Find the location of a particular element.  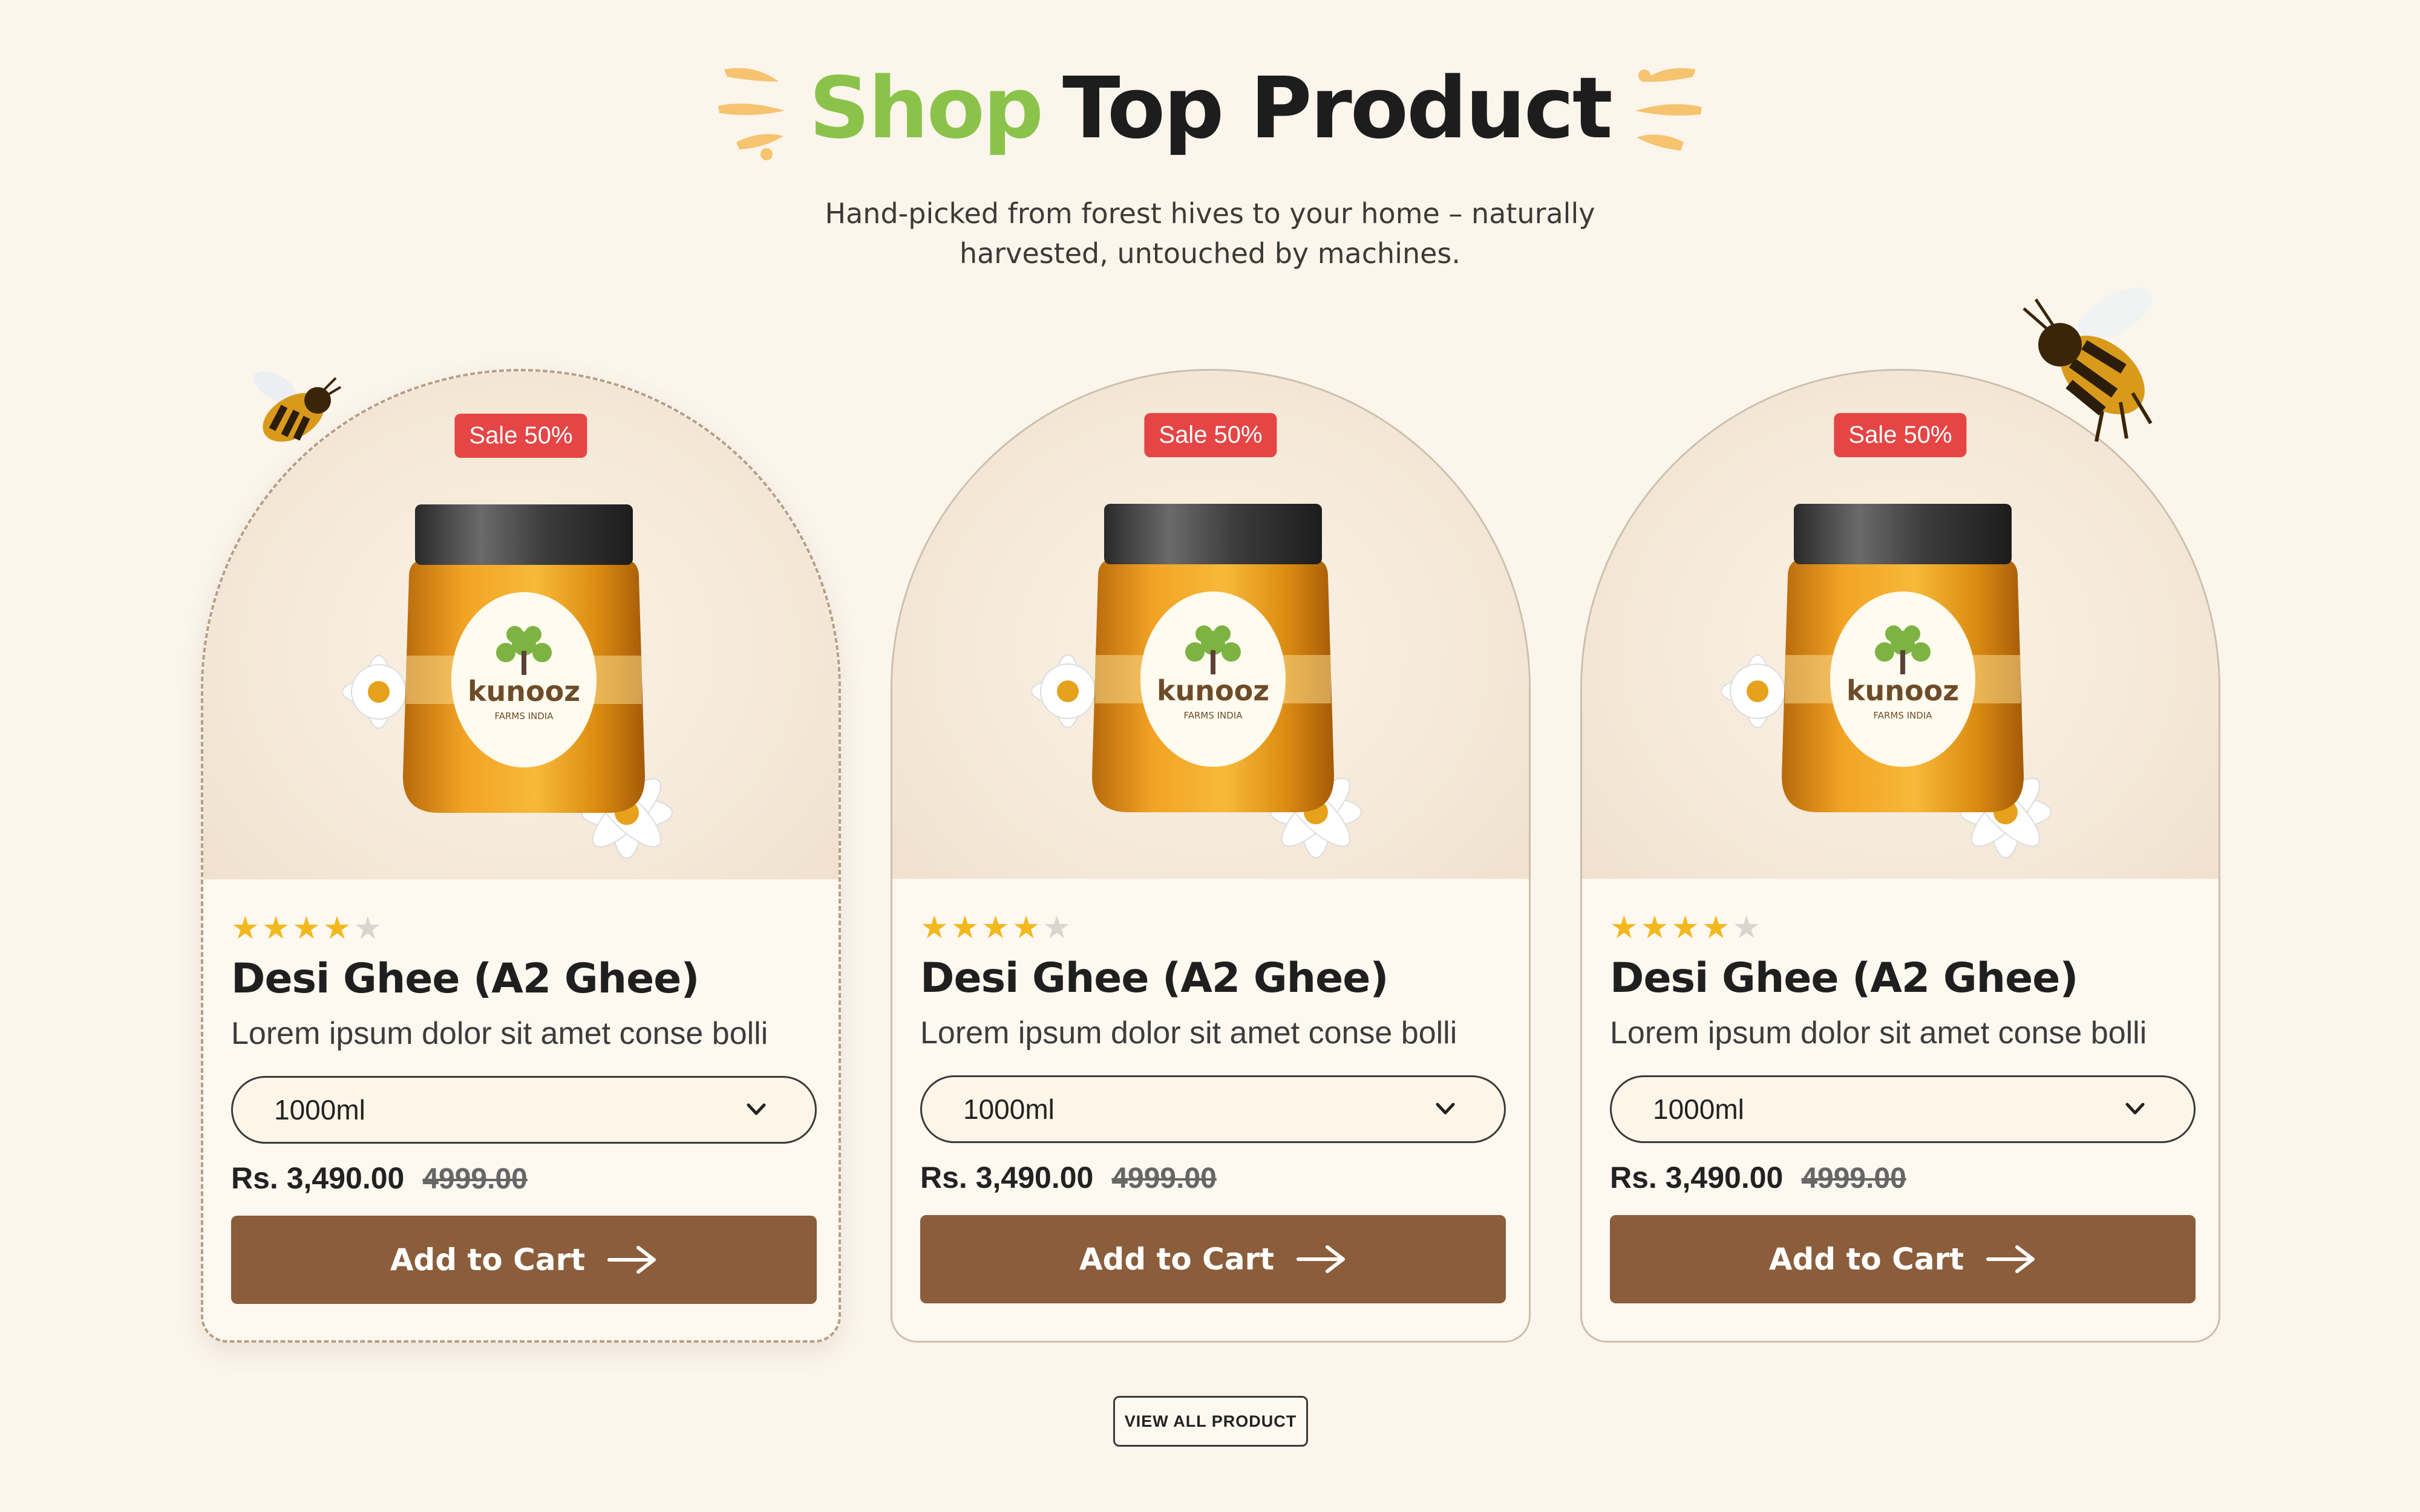

section-header: Shop Top Product is located at coordinates (1210, 108).